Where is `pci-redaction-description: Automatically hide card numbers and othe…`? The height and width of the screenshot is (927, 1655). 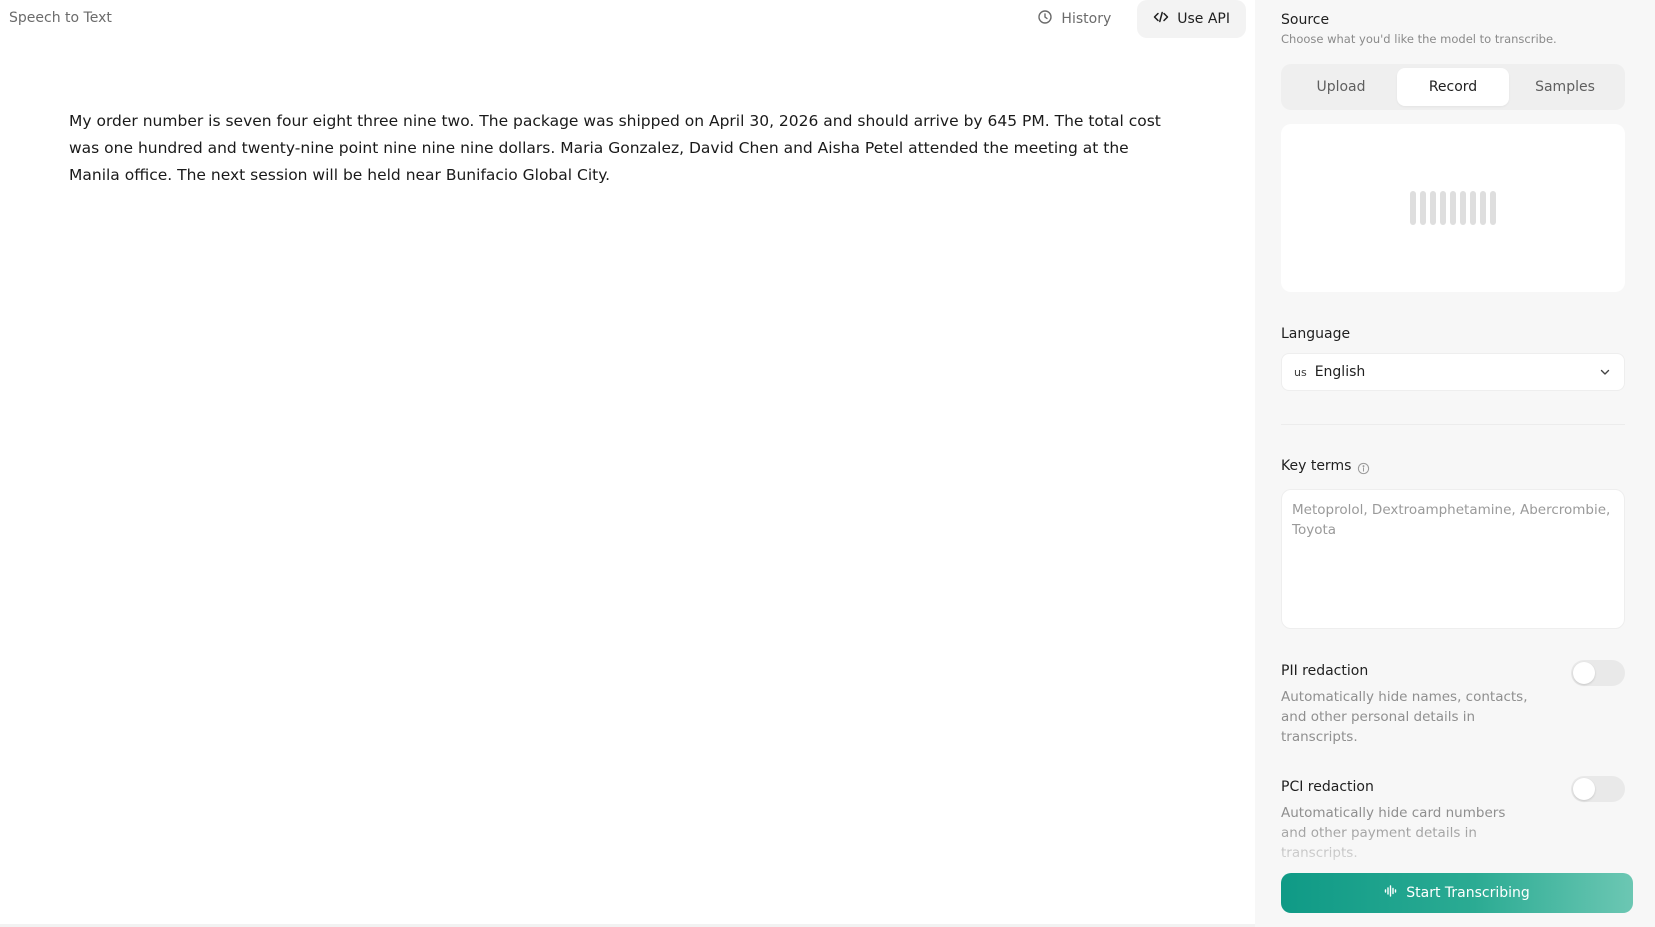 pci-redaction-description: Automatically hide card numbers and othe… is located at coordinates (1393, 833).